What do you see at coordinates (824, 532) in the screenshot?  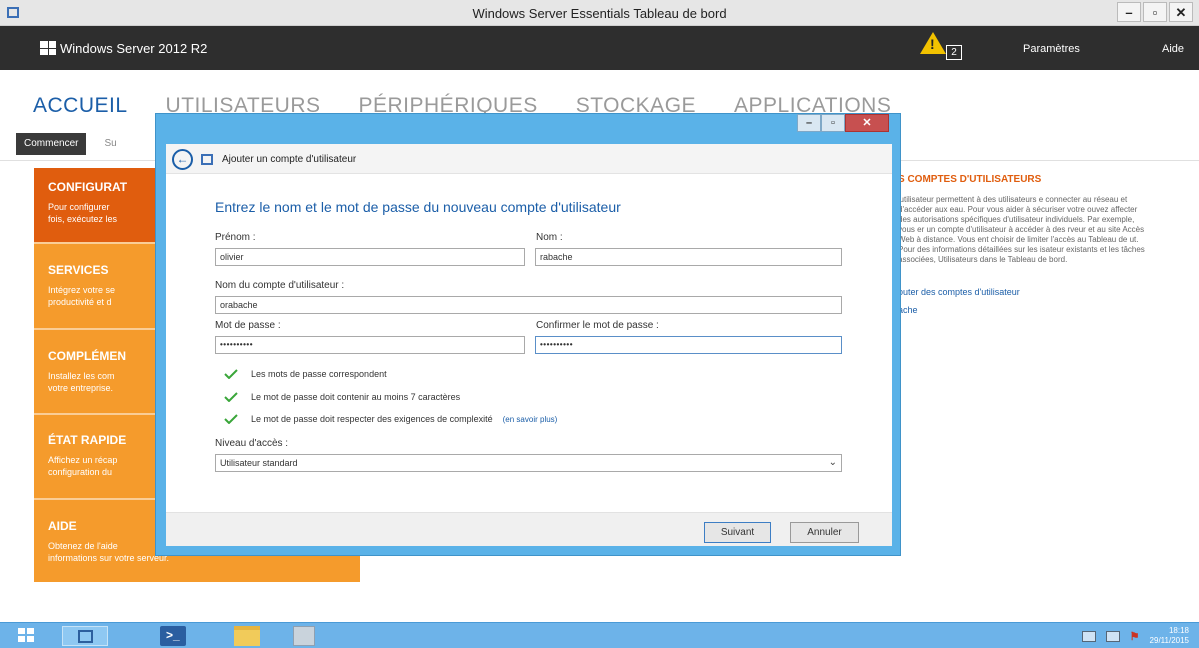 I see `cancel-button: Annuler` at bounding box center [824, 532].